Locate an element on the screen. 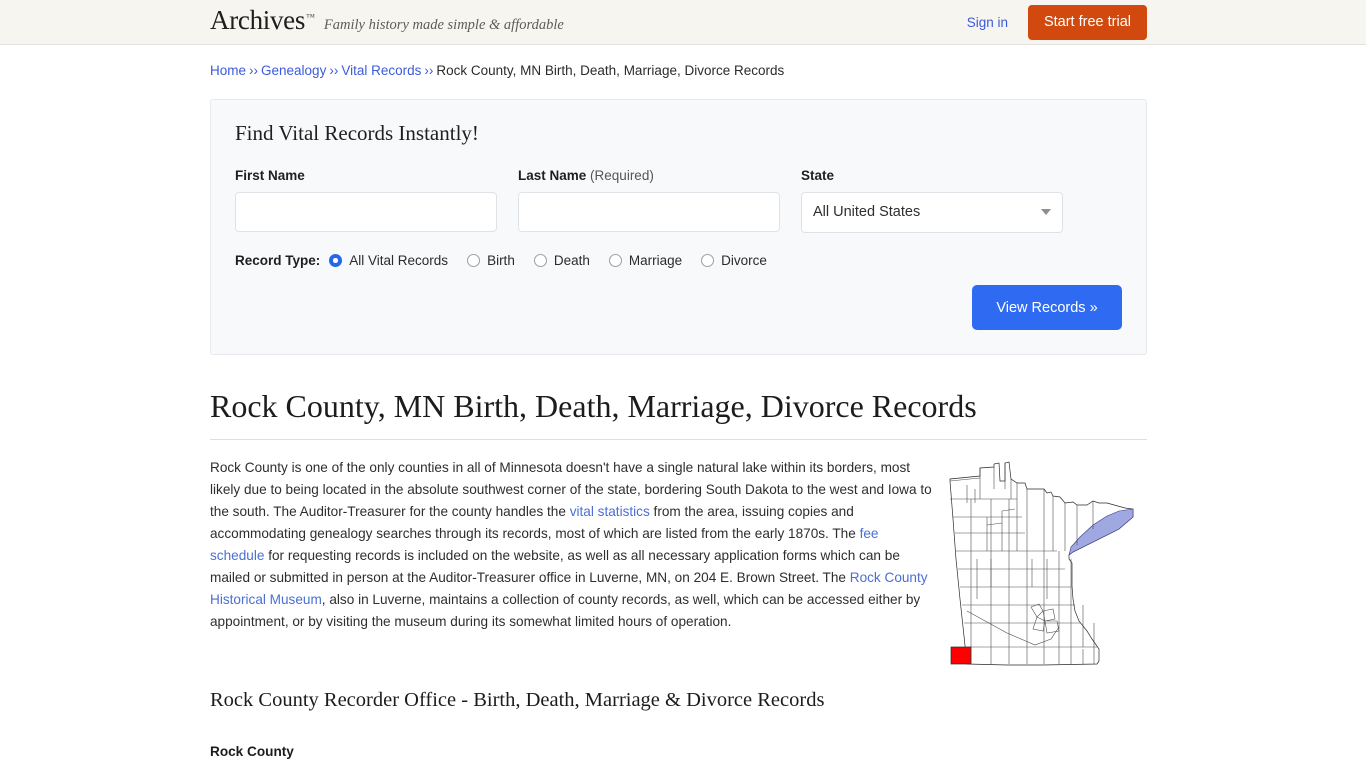  radio-label: Marriage is located at coordinates (655, 260).